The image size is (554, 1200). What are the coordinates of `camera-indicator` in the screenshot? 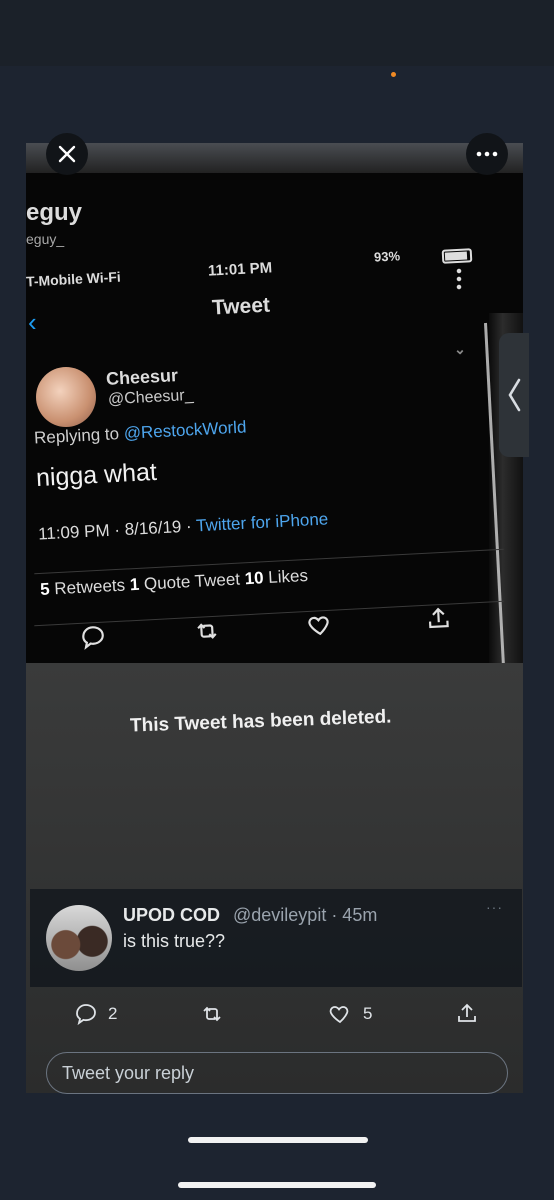 It's located at (393, 74).